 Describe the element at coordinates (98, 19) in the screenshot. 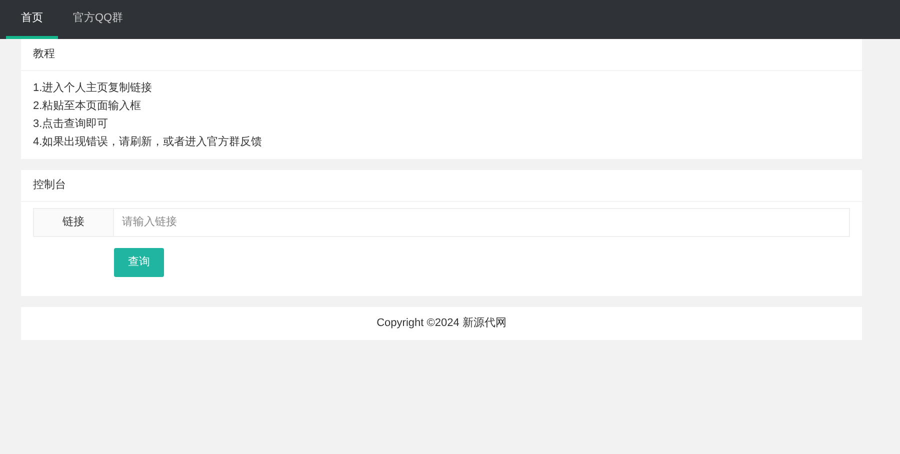

I see `nav-tab: 官方QQ群` at that location.